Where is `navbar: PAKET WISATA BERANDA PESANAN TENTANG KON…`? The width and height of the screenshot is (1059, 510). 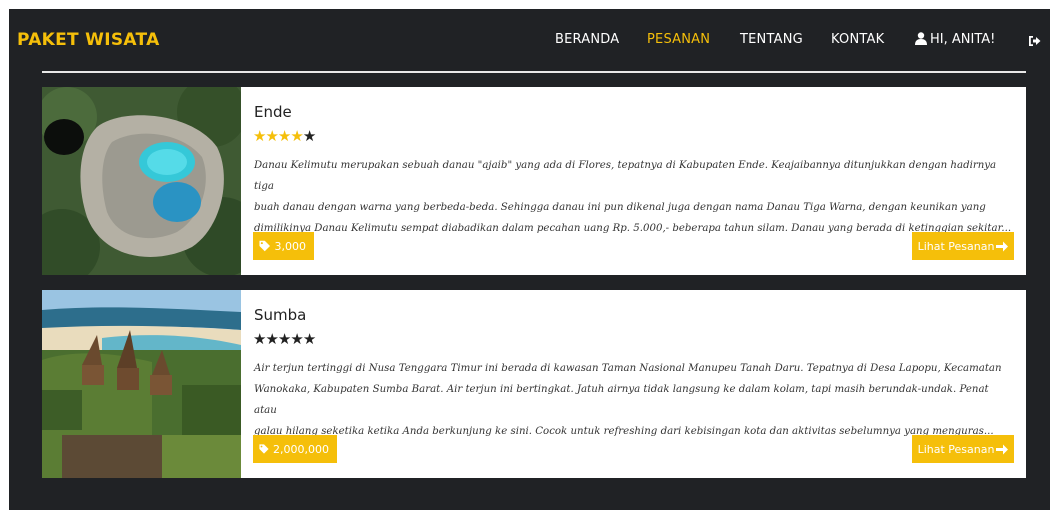
navbar: PAKET WISATA BERANDA PESANAN TENTANG KON… is located at coordinates (529, 40).